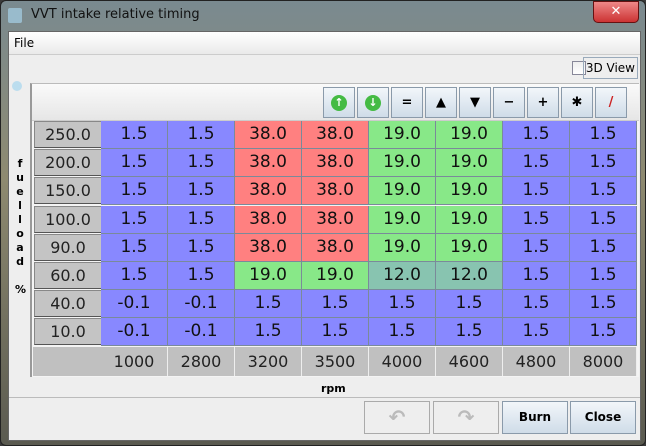 The image size is (646, 446). I want to click on row-header: 250.0, so click(68, 134).